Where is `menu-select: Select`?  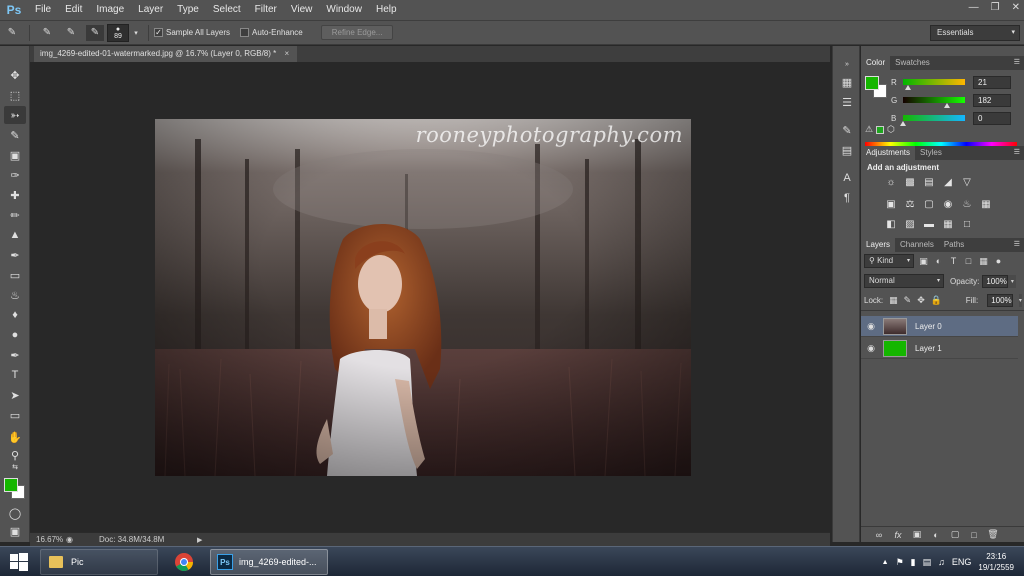
menu-select: Select is located at coordinates (227, 10).